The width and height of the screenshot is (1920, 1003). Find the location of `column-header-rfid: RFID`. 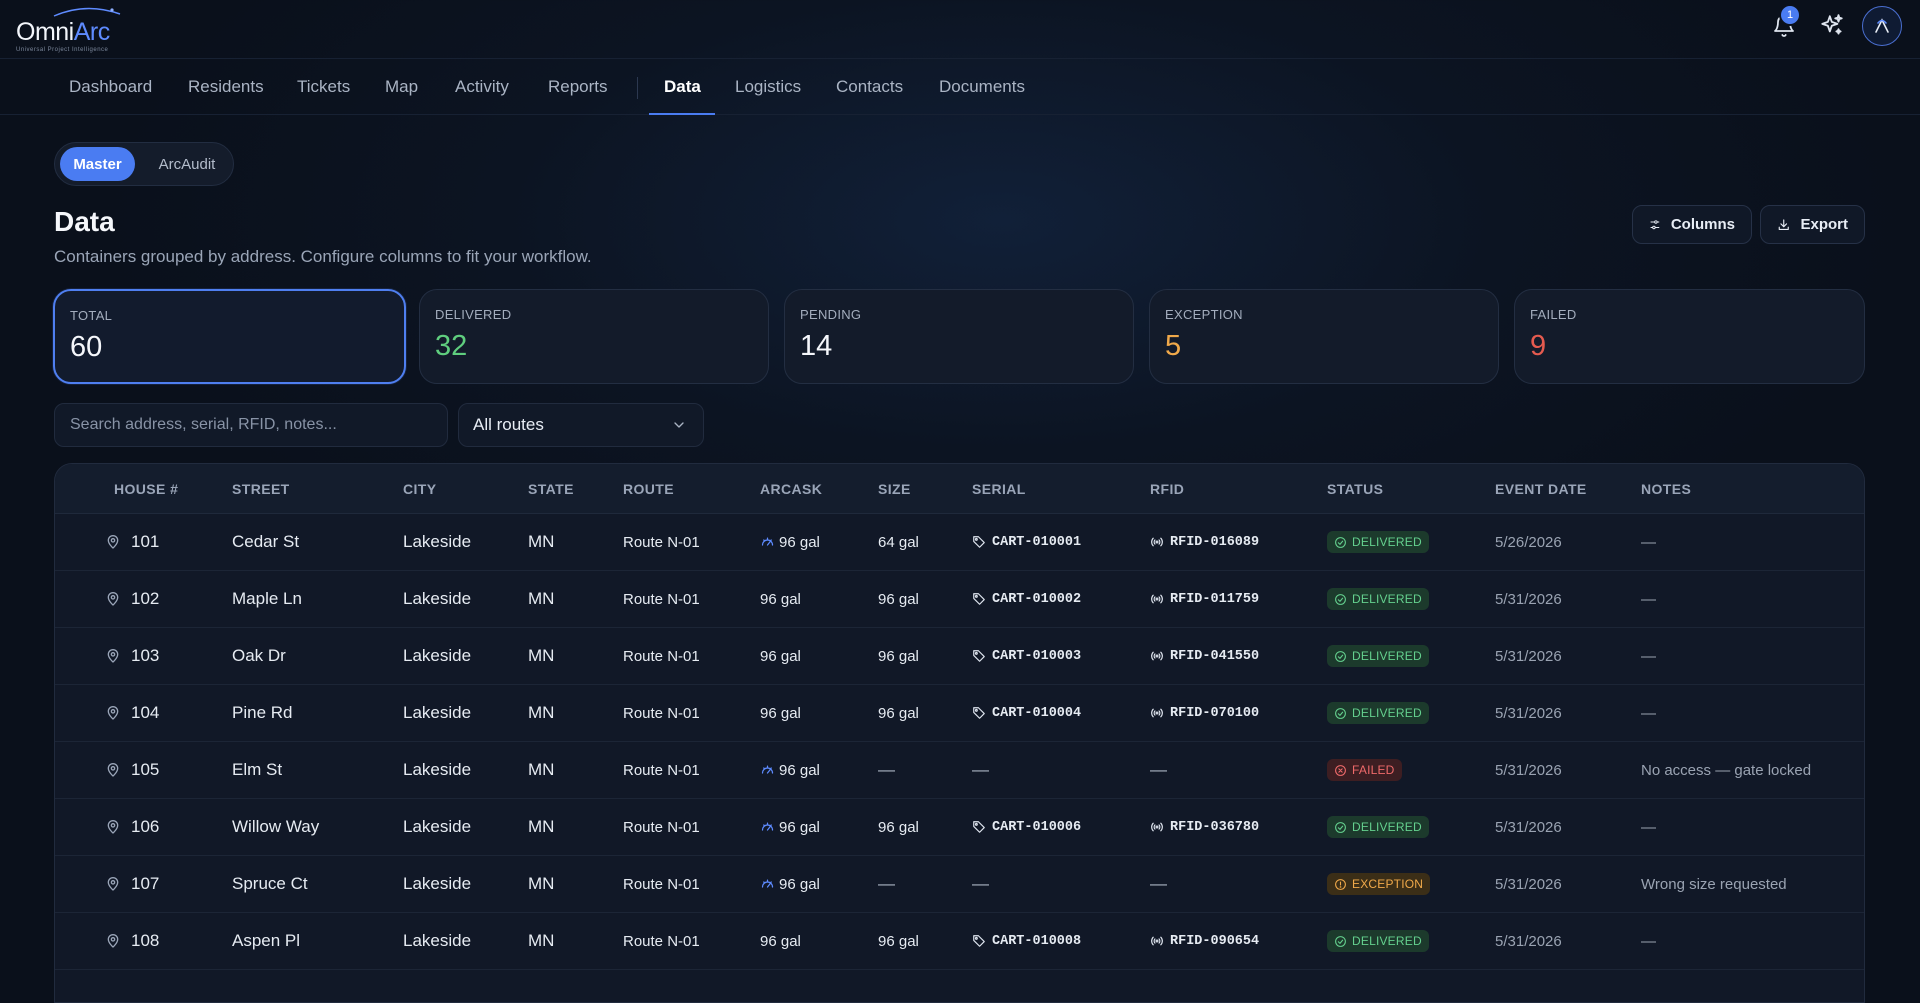

column-header-rfid: RFID is located at coordinates (1167, 489).